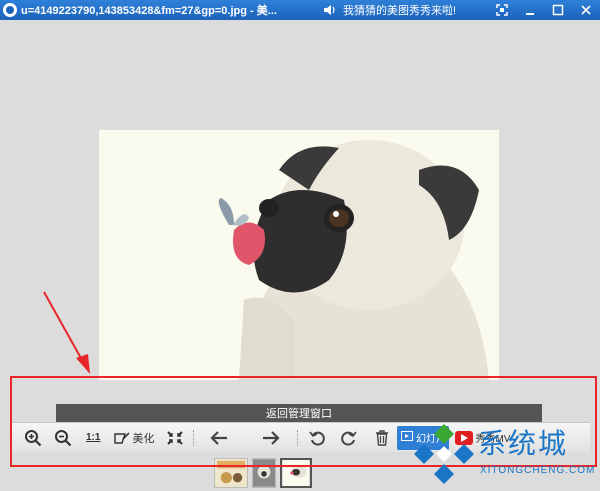  I want to click on rotate-right-icon, so click(349, 438).